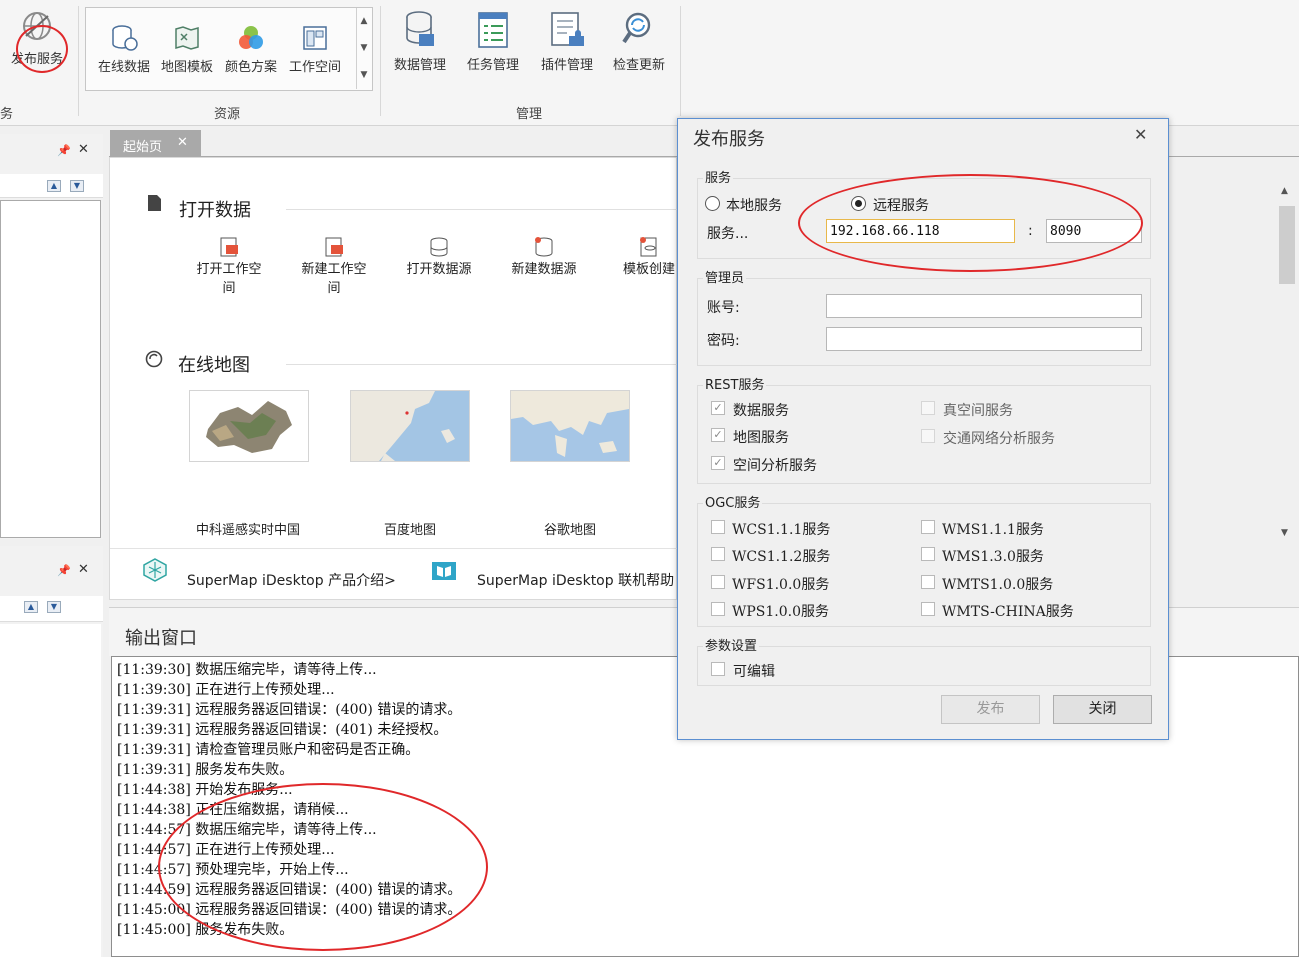 The width and height of the screenshot is (1299, 957). What do you see at coordinates (409, 530) in the screenshot?
I see `map-label-baidu: 百度地图` at bounding box center [409, 530].